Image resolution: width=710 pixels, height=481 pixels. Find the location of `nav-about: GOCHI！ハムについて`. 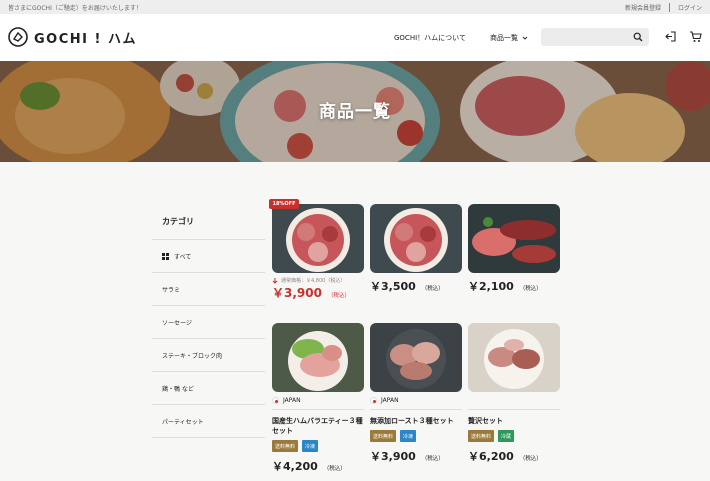

nav-about: GOCHI！ハムについて is located at coordinates (430, 38).